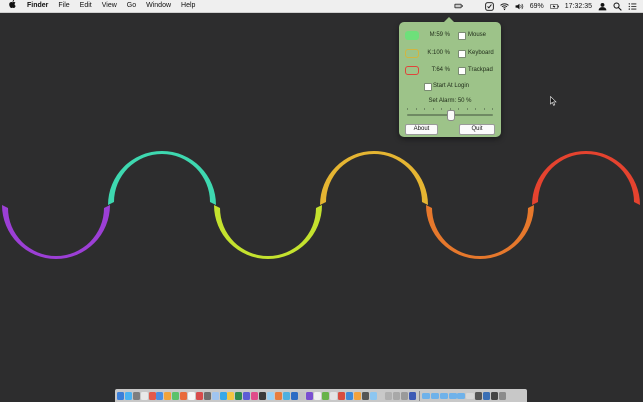  What do you see at coordinates (86, 6) in the screenshot?
I see `menu-edit: Edit` at bounding box center [86, 6].